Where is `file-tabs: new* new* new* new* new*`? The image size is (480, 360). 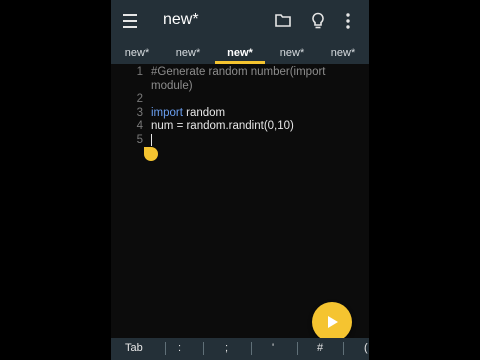
file-tabs: new* new* new* new* new* is located at coordinates (240, 54).